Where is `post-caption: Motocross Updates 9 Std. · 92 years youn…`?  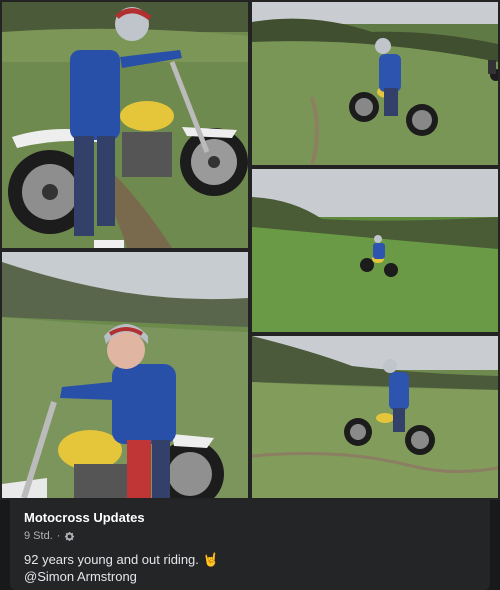
post-caption: Motocross Updates 9 Std. · 92 years youn… is located at coordinates (250, 545).